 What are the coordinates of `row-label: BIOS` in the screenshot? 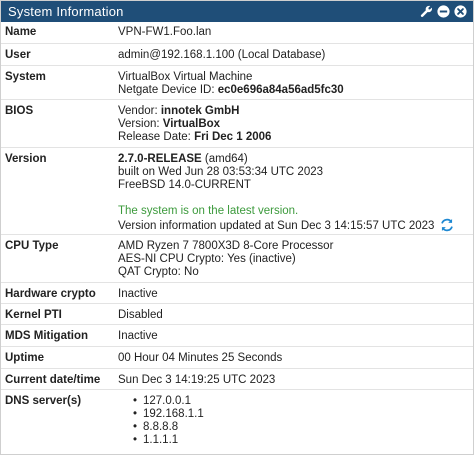 It's located at (58, 123).